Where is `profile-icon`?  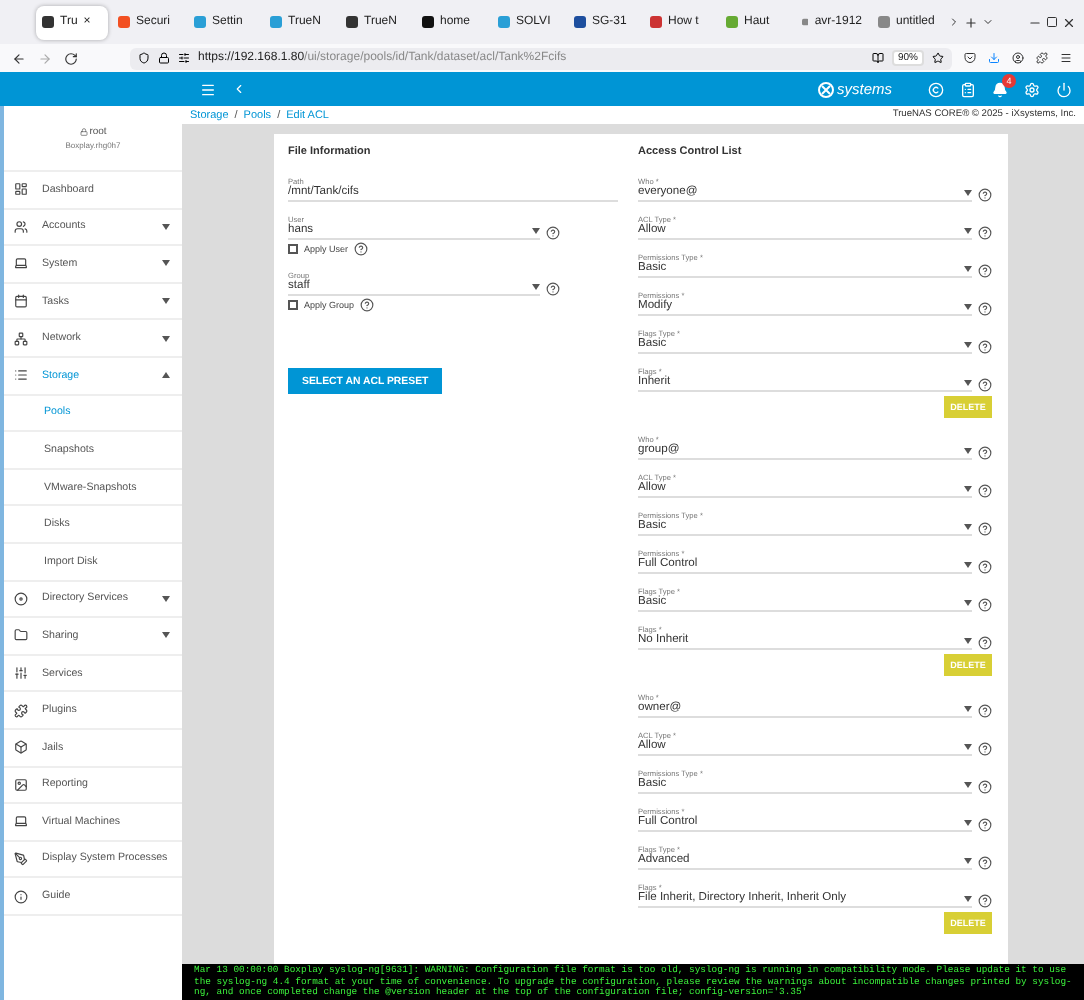 profile-icon is located at coordinates (1018, 58).